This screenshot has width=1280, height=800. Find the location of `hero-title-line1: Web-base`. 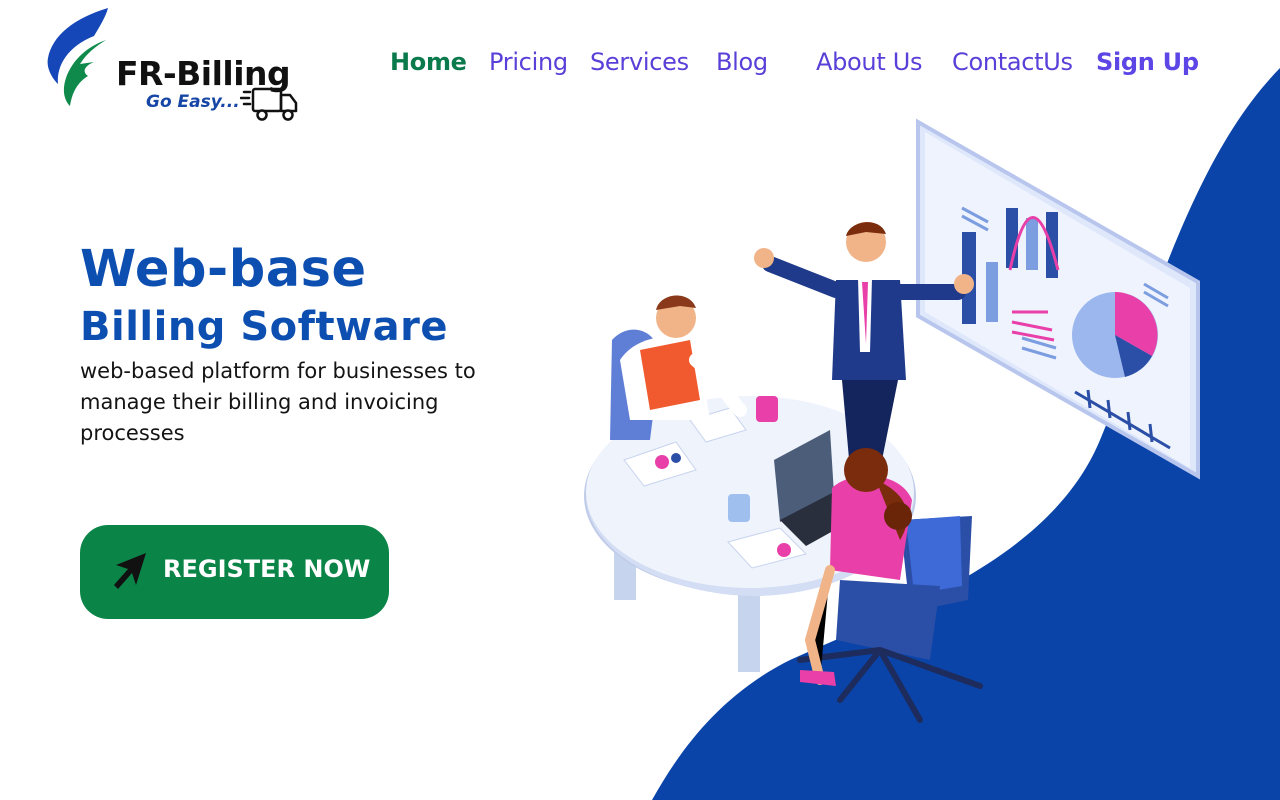

hero-title-line1: Web-base is located at coordinates (223, 269).